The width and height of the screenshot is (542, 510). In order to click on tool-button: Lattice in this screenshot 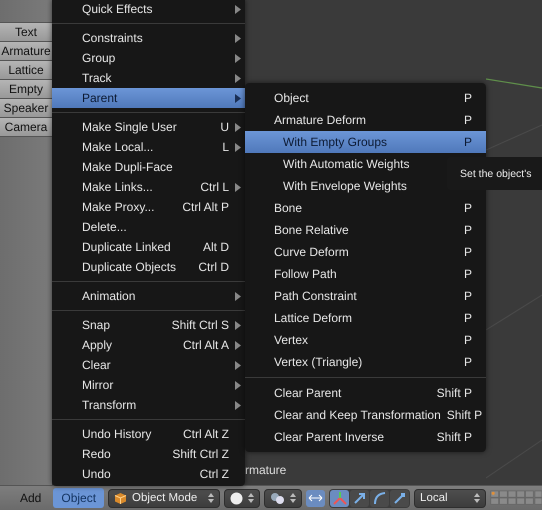, I will do `click(26, 70)`.